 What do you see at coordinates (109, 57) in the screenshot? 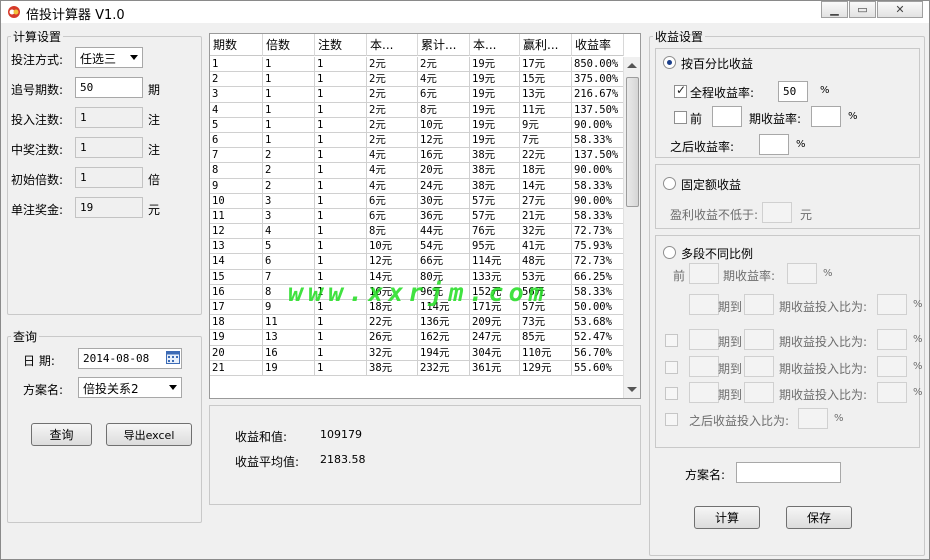
I see `bet-mode-select: 任选三` at bounding box center [109, 57].